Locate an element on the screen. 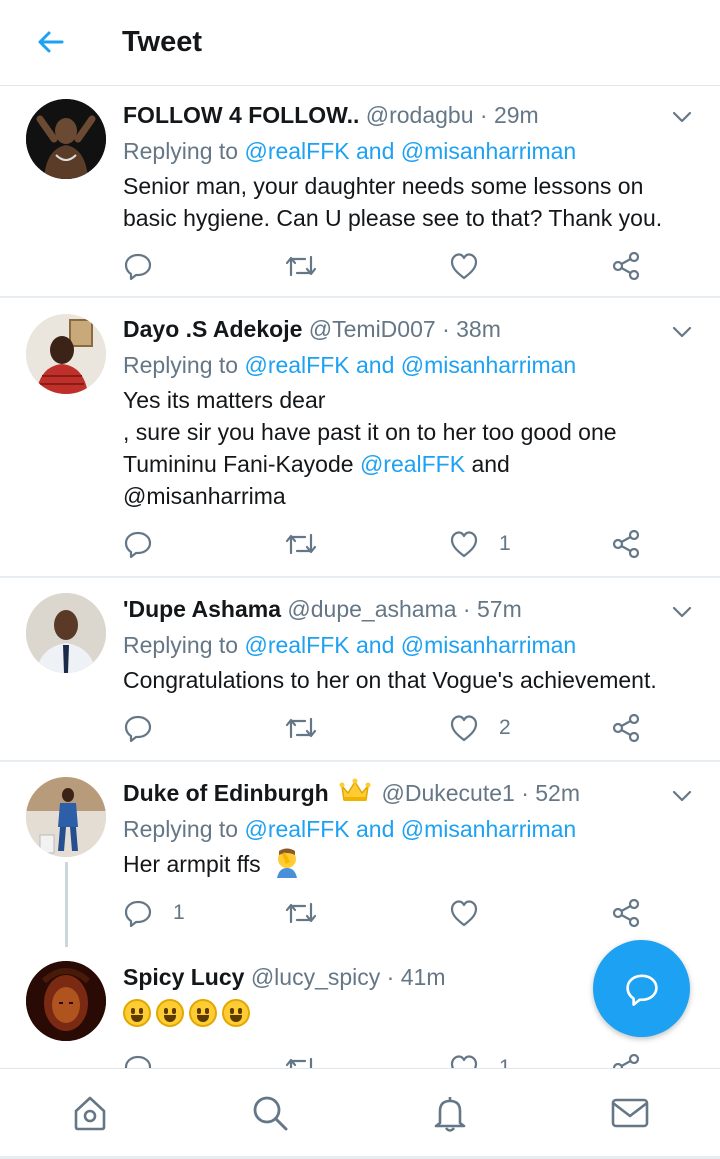 This screenshot has height=1159, width=720. back-button is located at coordinates (50, 42).